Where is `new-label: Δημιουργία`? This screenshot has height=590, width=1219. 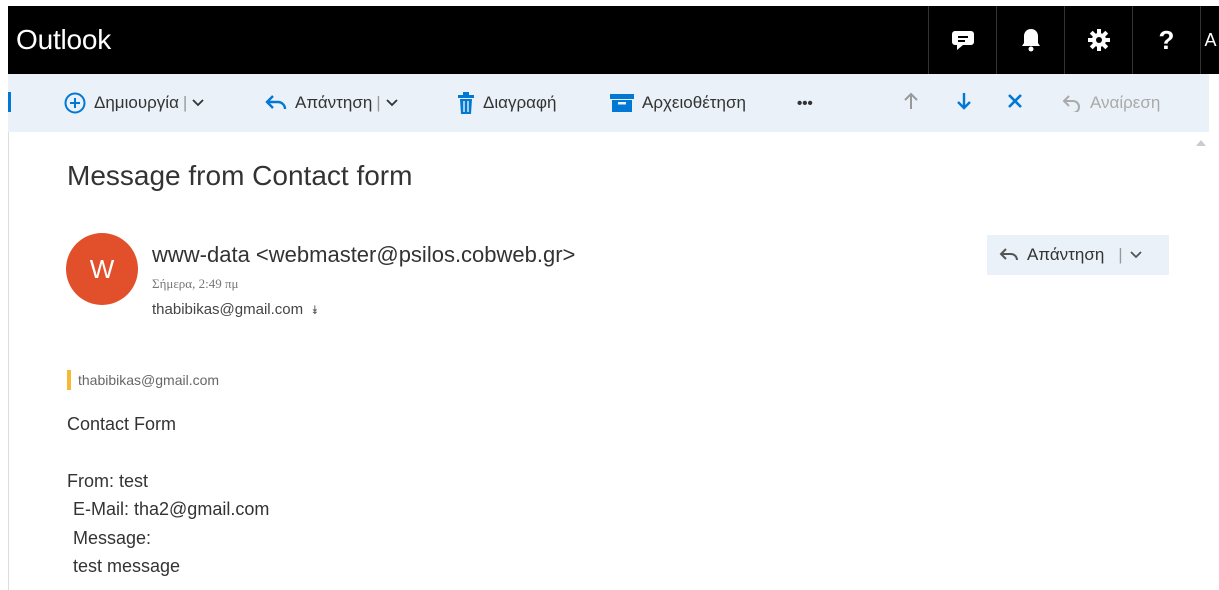 new-label: Δημιουργία is located at coordinates (136, 102).